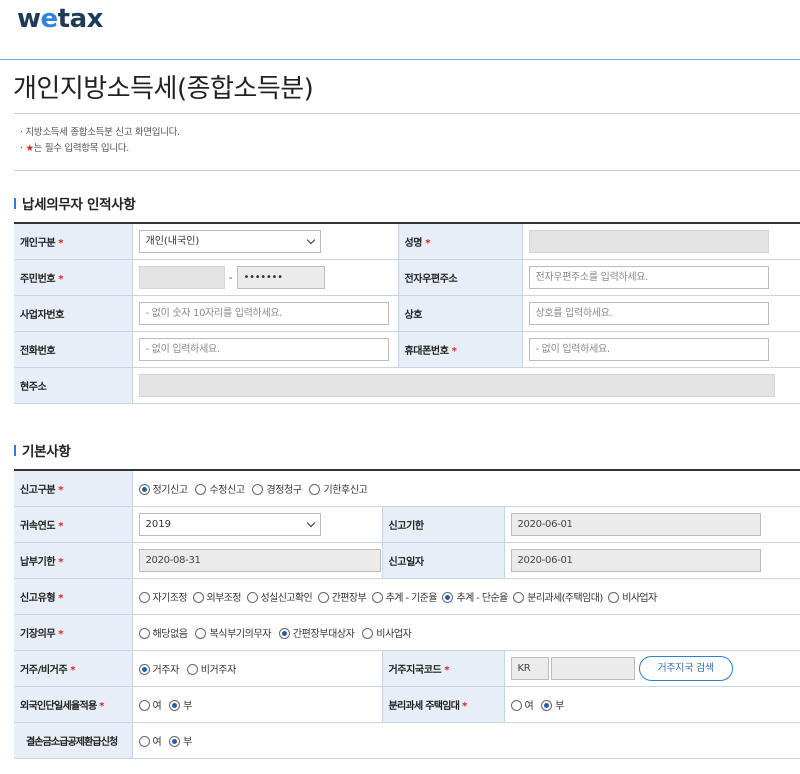  Describe the element at coordinates (181, 277) in the screenshot. I see `rrn-front-field` at that location.